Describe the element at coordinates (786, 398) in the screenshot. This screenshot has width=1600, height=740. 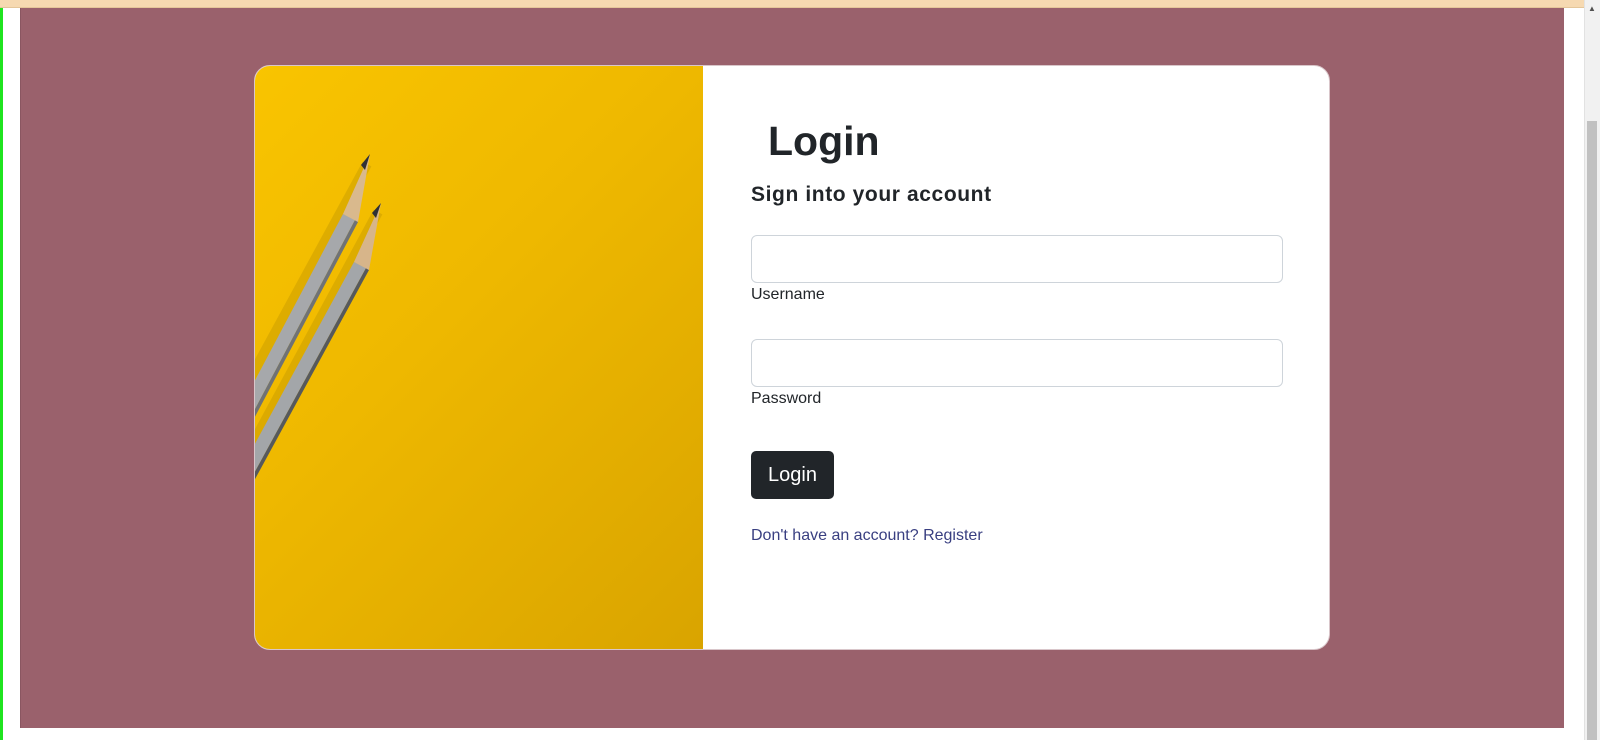
I see `password-label: Password` at that location.